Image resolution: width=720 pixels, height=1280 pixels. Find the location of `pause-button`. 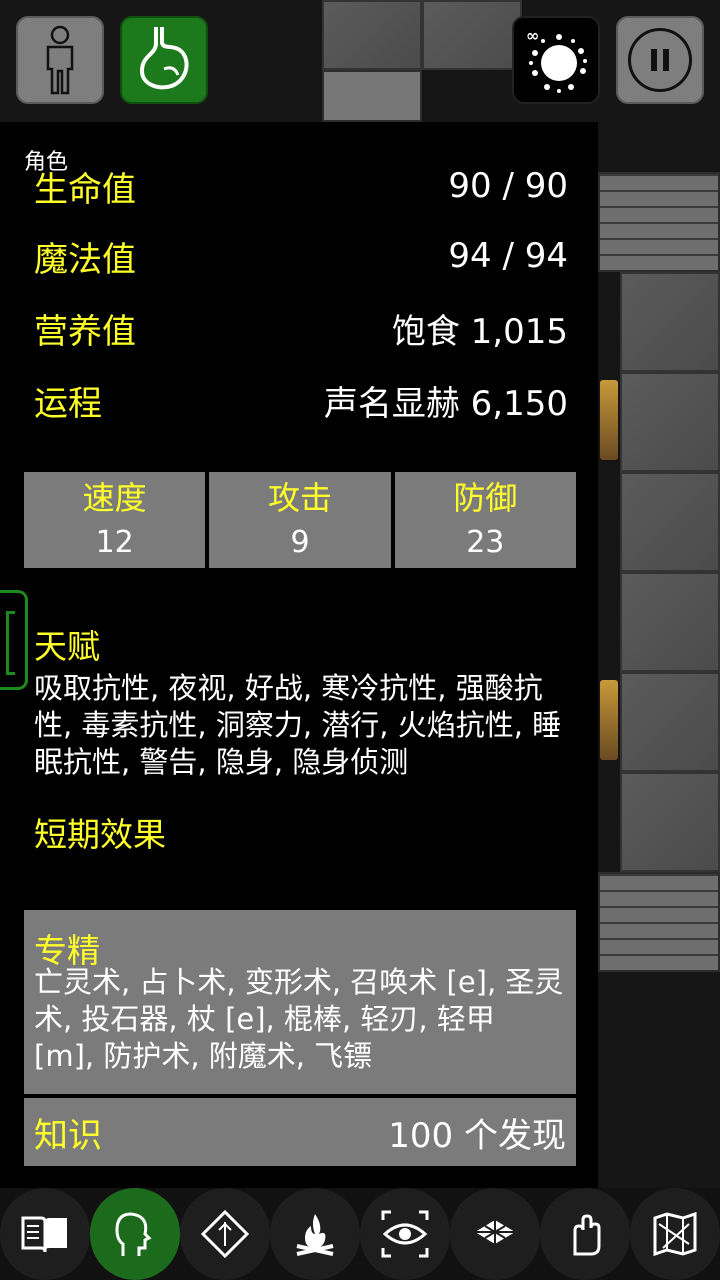

pause-button is located at coordinates (660, 60).